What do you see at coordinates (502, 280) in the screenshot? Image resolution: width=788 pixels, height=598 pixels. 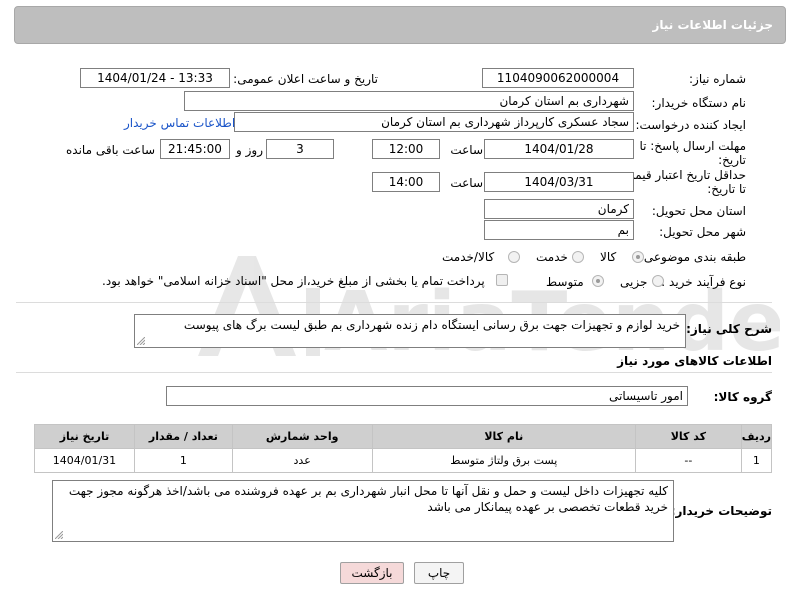 I see `treasury-payment-checkbox` at bounding box center [502, 280].